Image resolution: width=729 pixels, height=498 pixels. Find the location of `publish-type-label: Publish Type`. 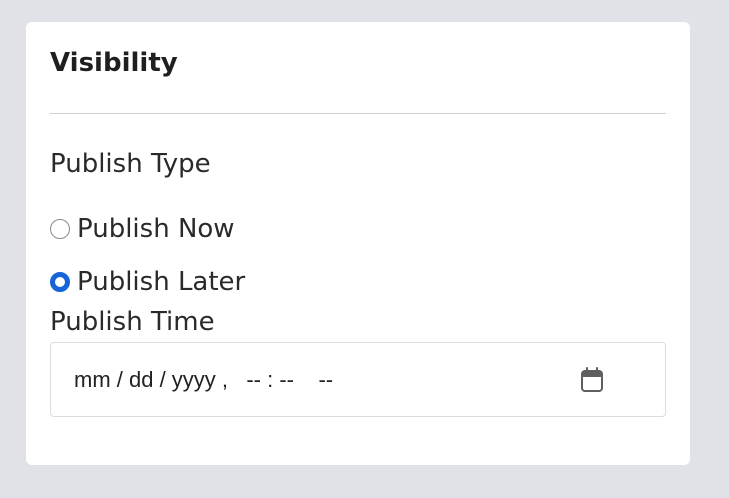

publish-type-label: Publish Type is located at coordinates (130, 164).